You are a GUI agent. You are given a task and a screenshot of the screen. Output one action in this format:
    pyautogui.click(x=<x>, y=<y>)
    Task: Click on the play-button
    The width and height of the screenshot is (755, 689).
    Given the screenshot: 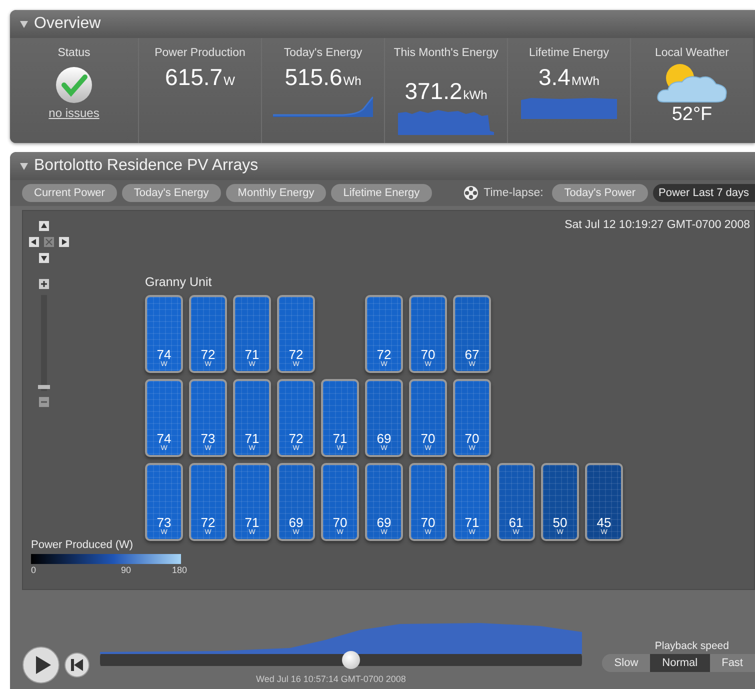 What is the action you would take?
    pyautogui.click(x=41, y=665)
    